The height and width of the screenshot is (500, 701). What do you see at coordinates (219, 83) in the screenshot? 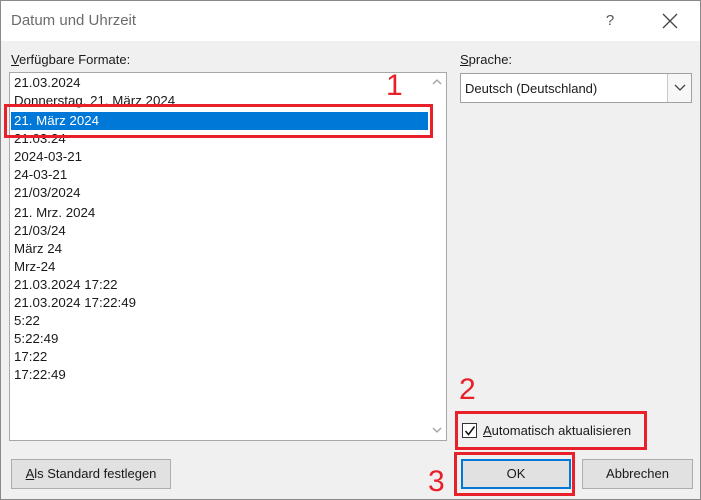
I see `format-list-item: 21.03.2024` at bounding box center [219, 83].